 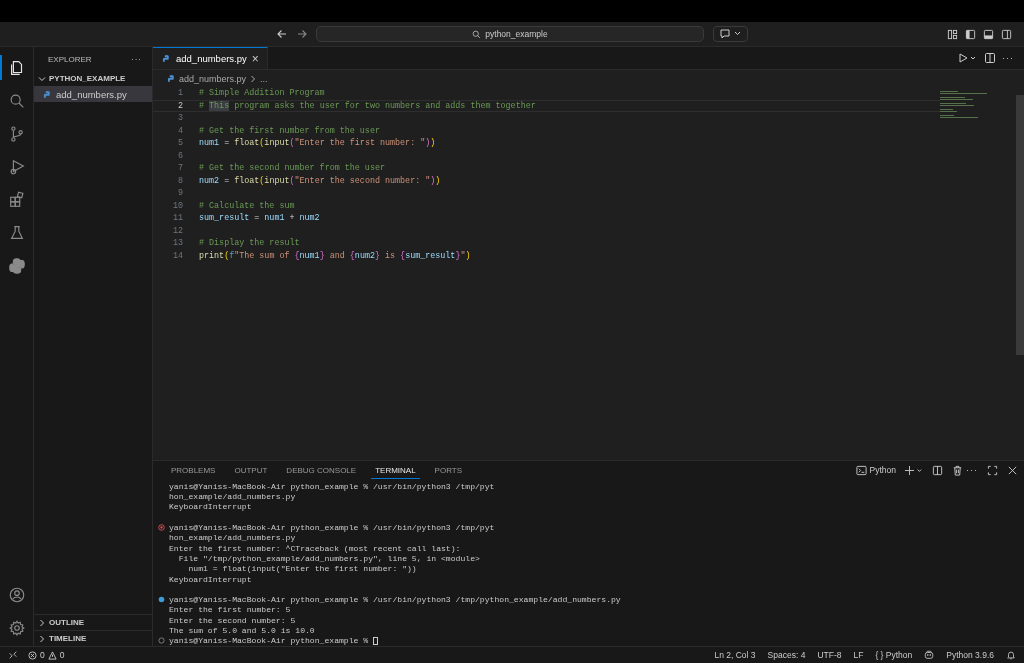 I want to click on terminal-icon, so click(x=861, y=470).